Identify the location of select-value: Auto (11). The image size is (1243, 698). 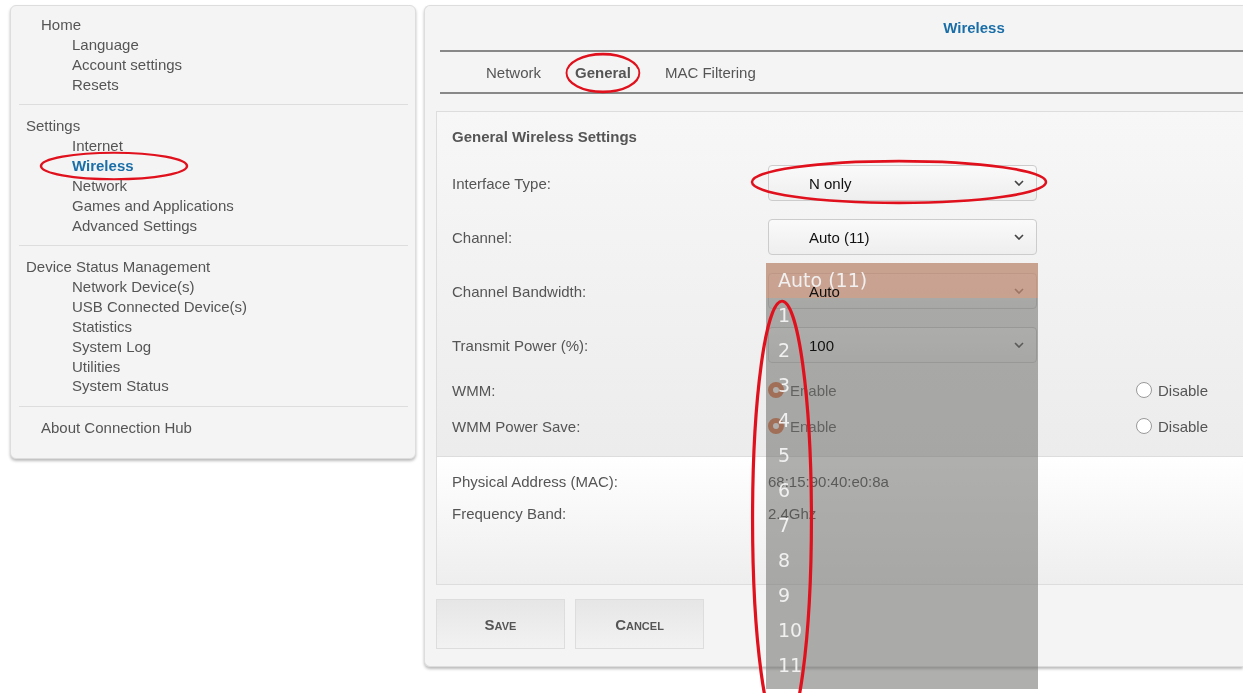
(839, 237).